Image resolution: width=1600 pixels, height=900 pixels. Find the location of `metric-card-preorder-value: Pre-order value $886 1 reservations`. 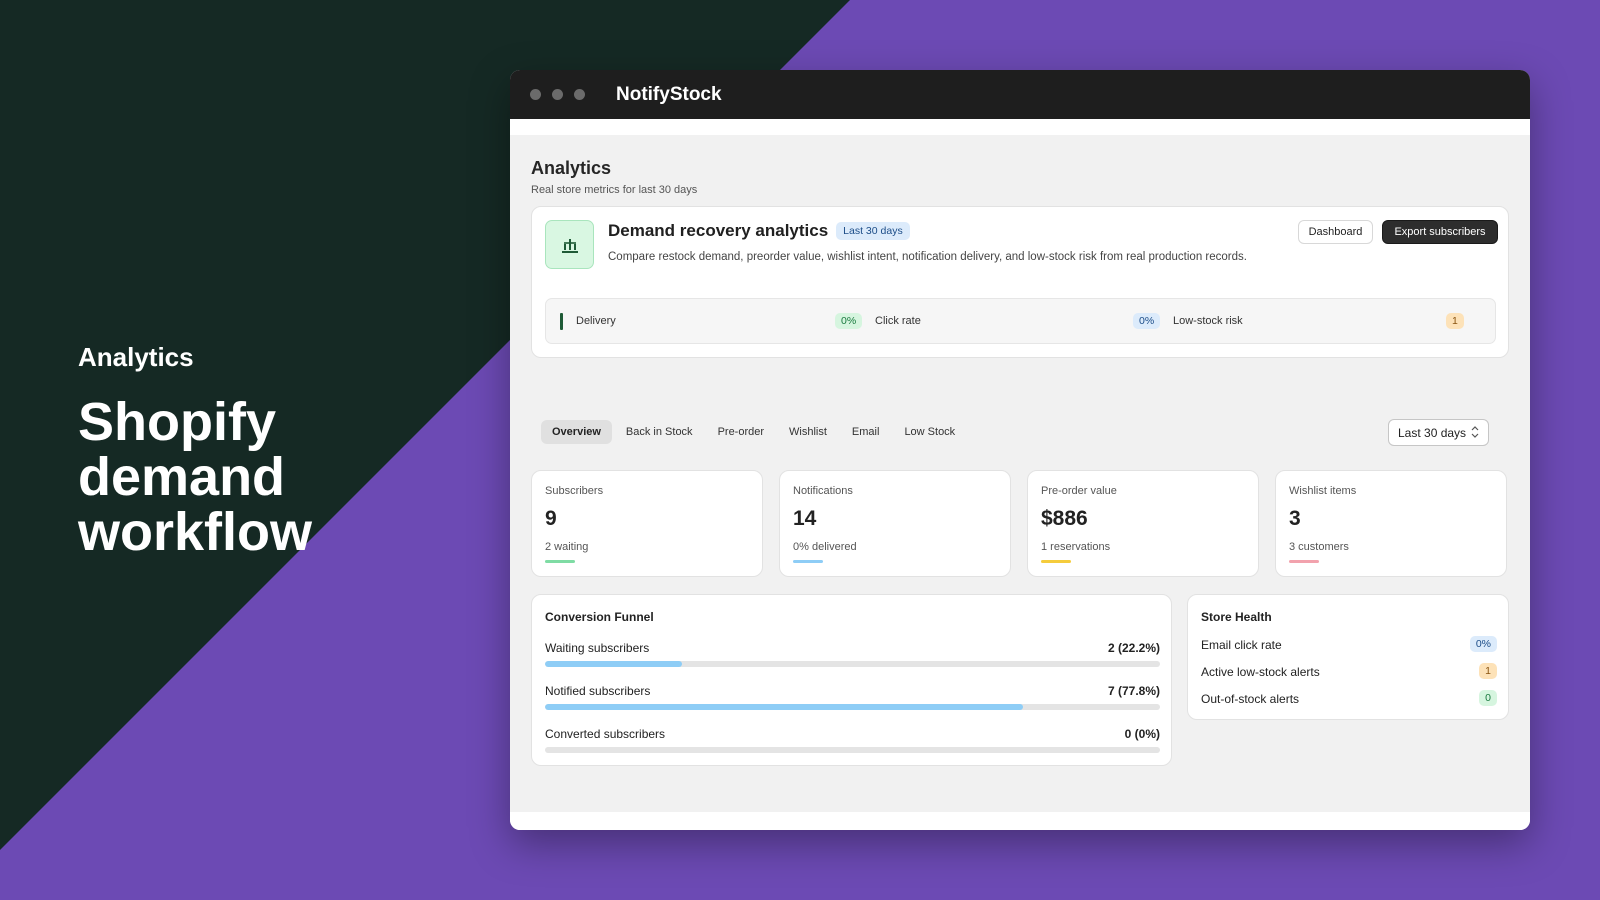

metric-card-preorder-value: Pre-order value $886 1 reservations is located at coordinates (1143, 523).